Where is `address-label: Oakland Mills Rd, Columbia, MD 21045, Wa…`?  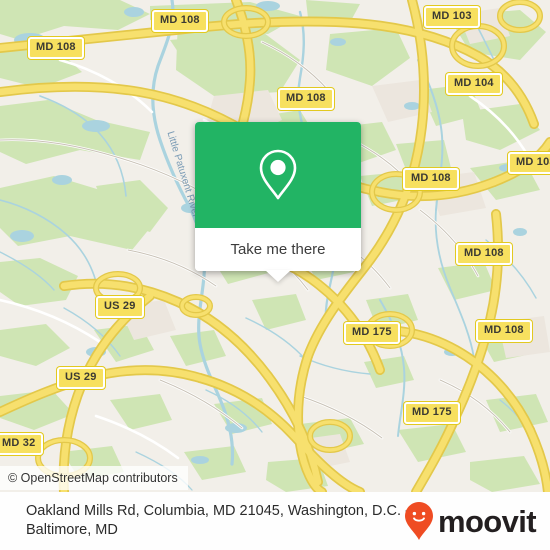
address-label: Oakland Mills Rd, Columbia, MD 21045, Wa… is located at coordinates (218, 520).